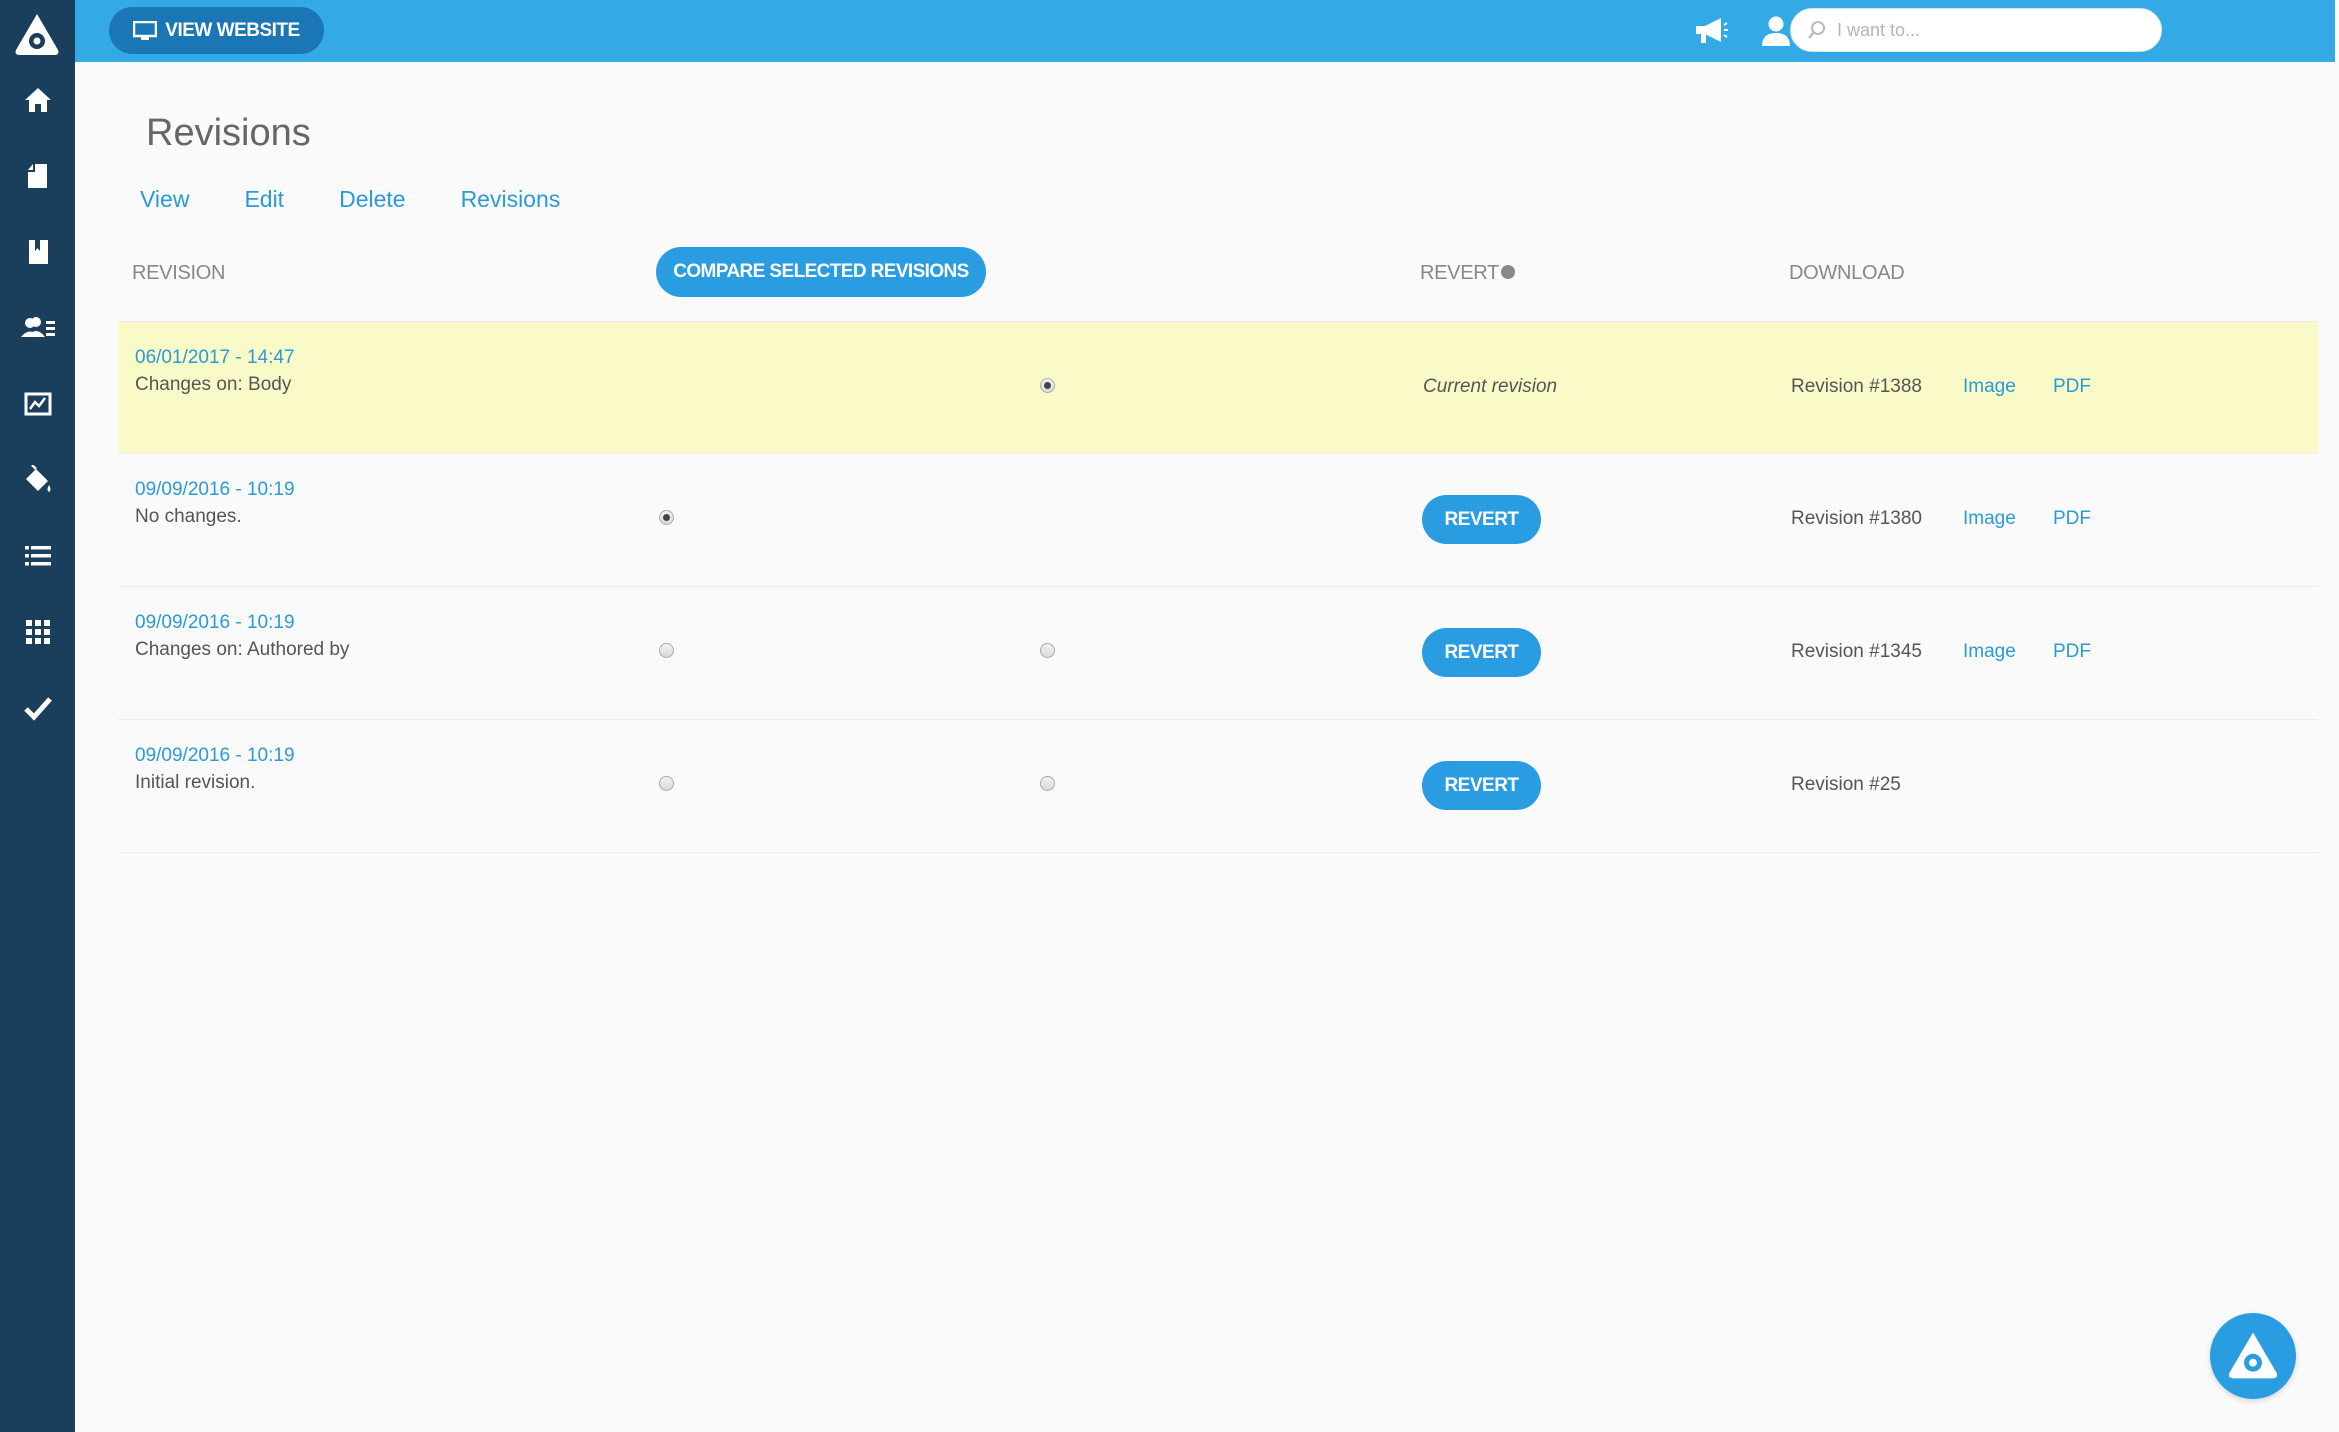 The width and height of the screenshot is (2339, 1432). I want to click on revision-column-header: REVISION, so click(179, 273).